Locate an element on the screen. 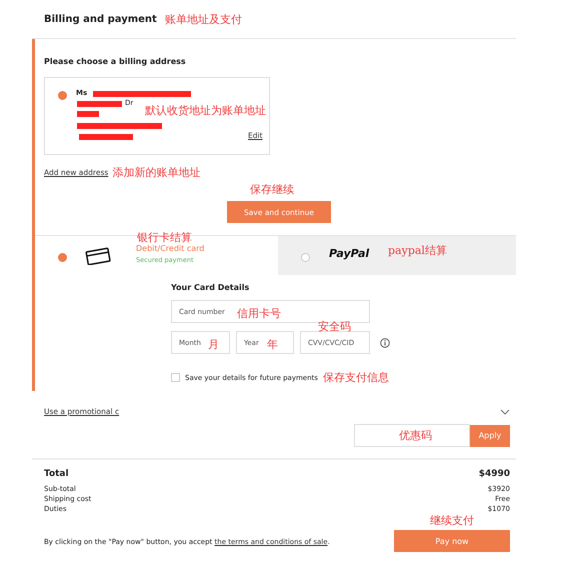  promo-code-field: 优惠码 is located at coordinates (412, 435).